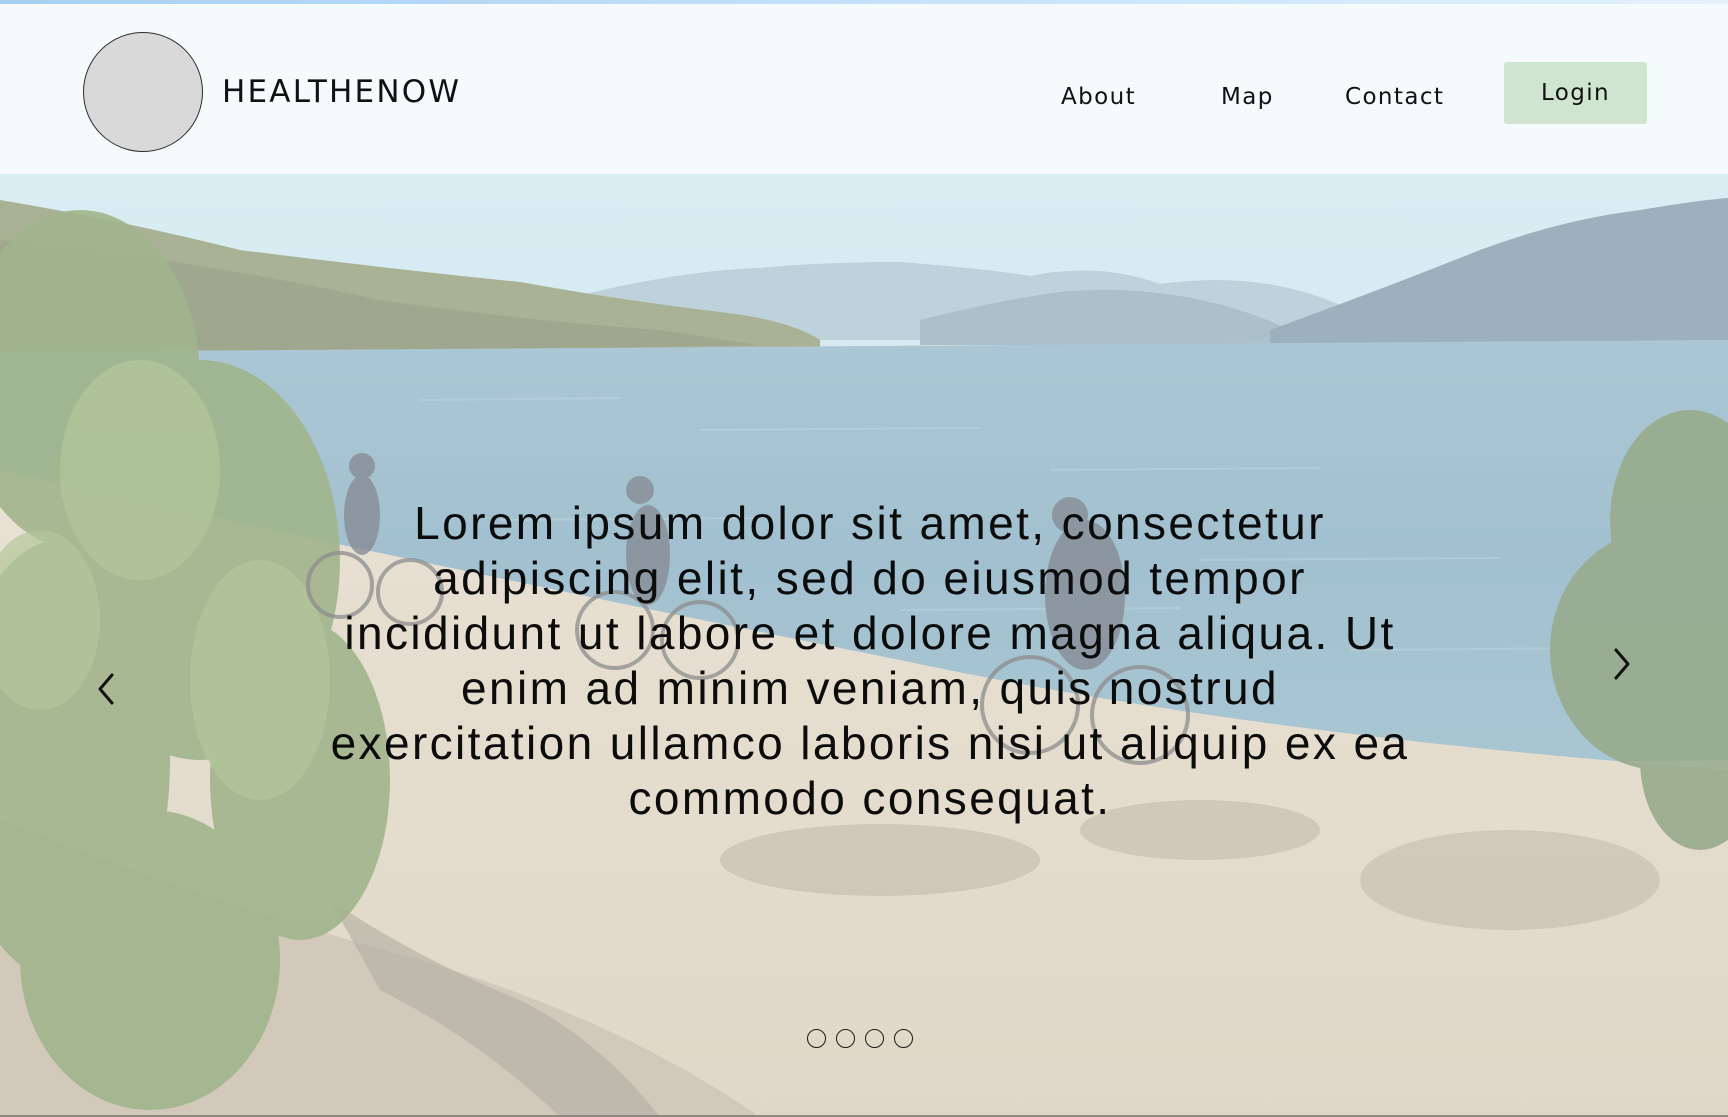 This screenshot has width=1728, height=1117. What do you see at coordinates (860, 1039) in the screenshot?
I see `carousel-indicators` at bounding box center [860, 1039].